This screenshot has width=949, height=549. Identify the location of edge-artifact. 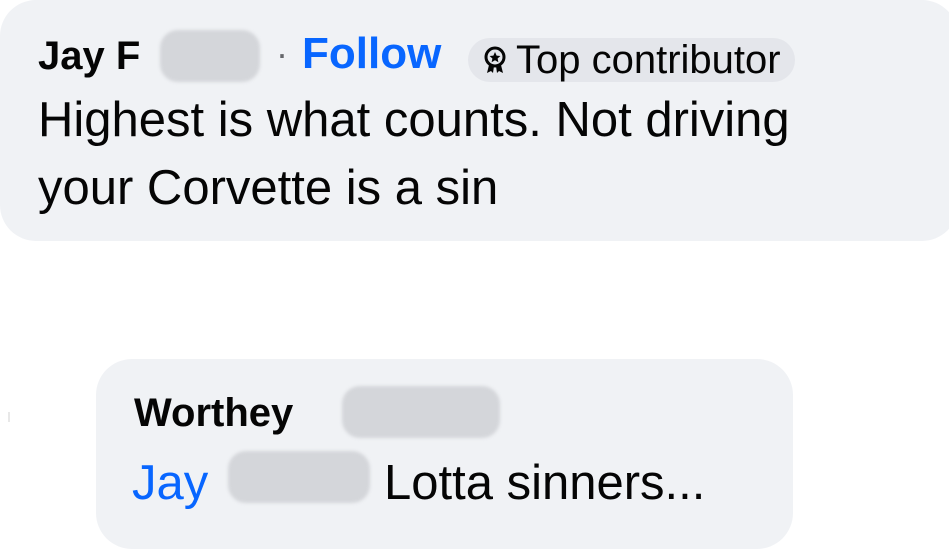
(9, 417).